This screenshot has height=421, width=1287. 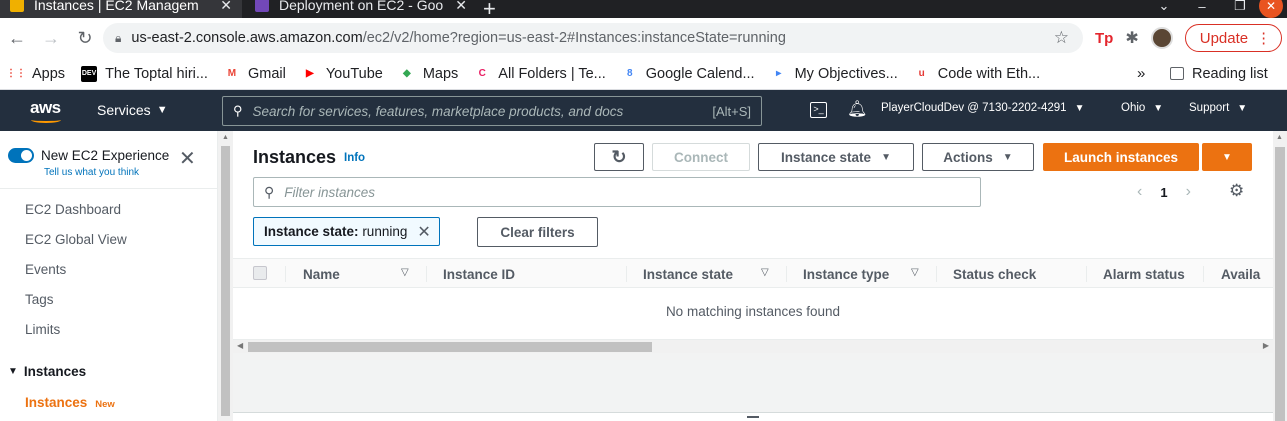 I want to click on reload-icon: ↻, so click(x=85, y=38).